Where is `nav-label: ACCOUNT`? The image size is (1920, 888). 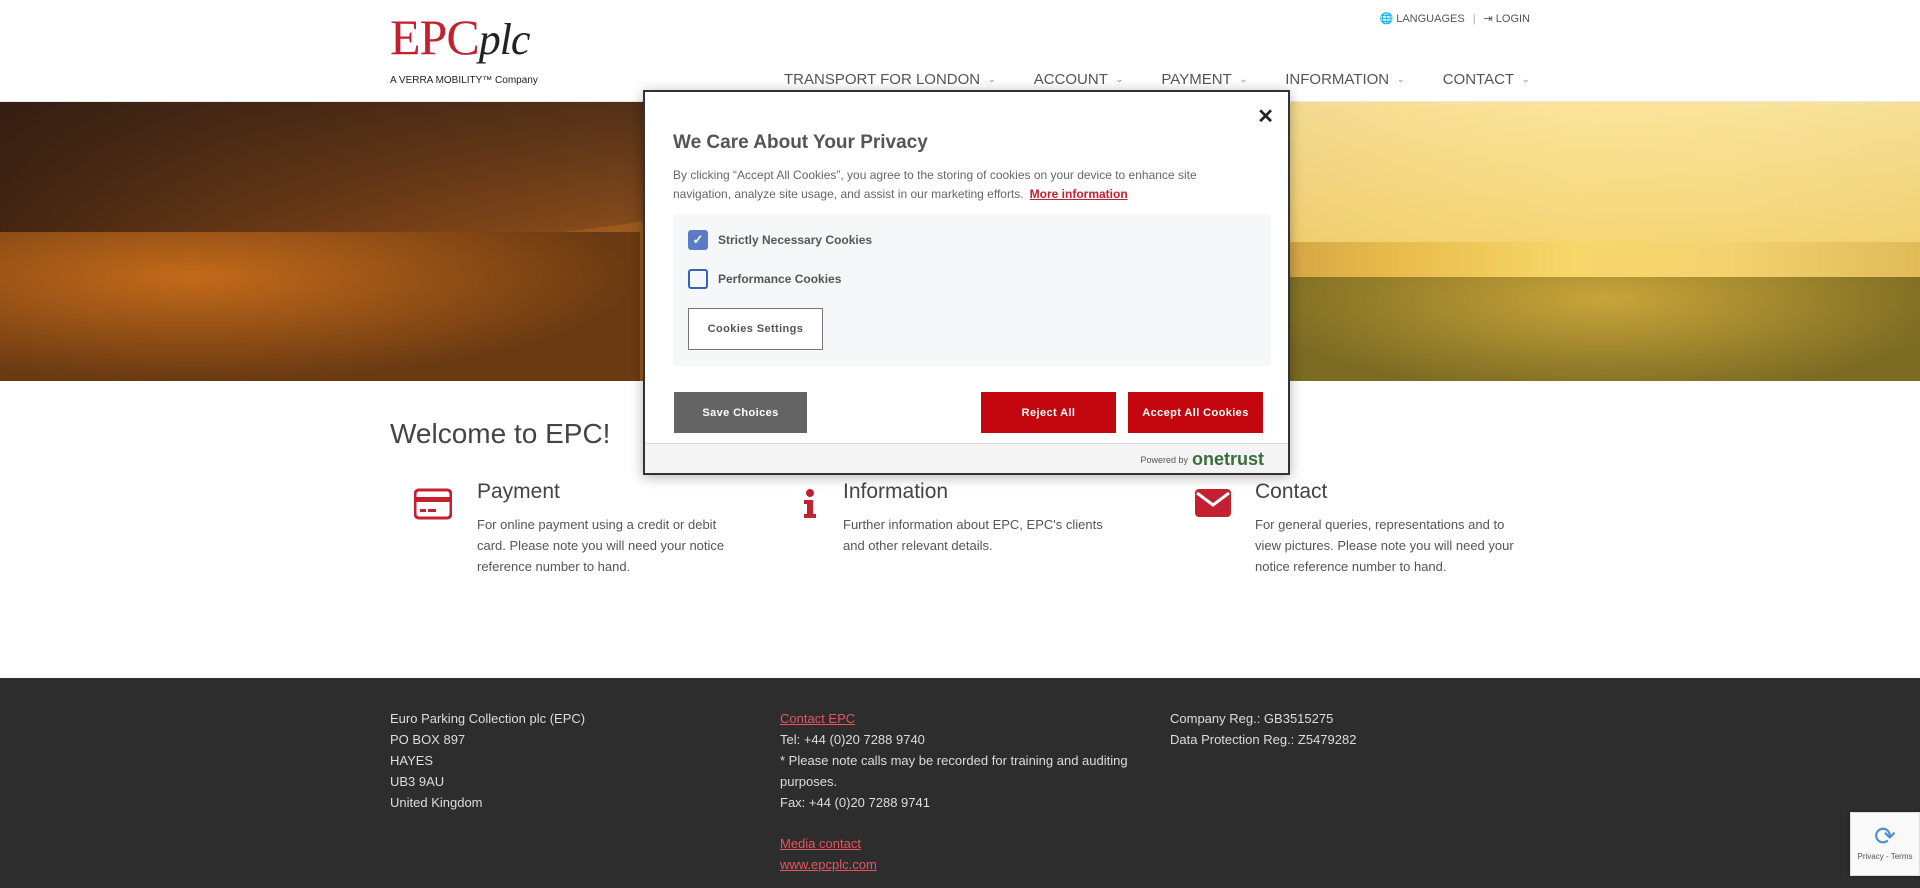 nav-label: ACCOUNT is located at coordinates (1070, 79).